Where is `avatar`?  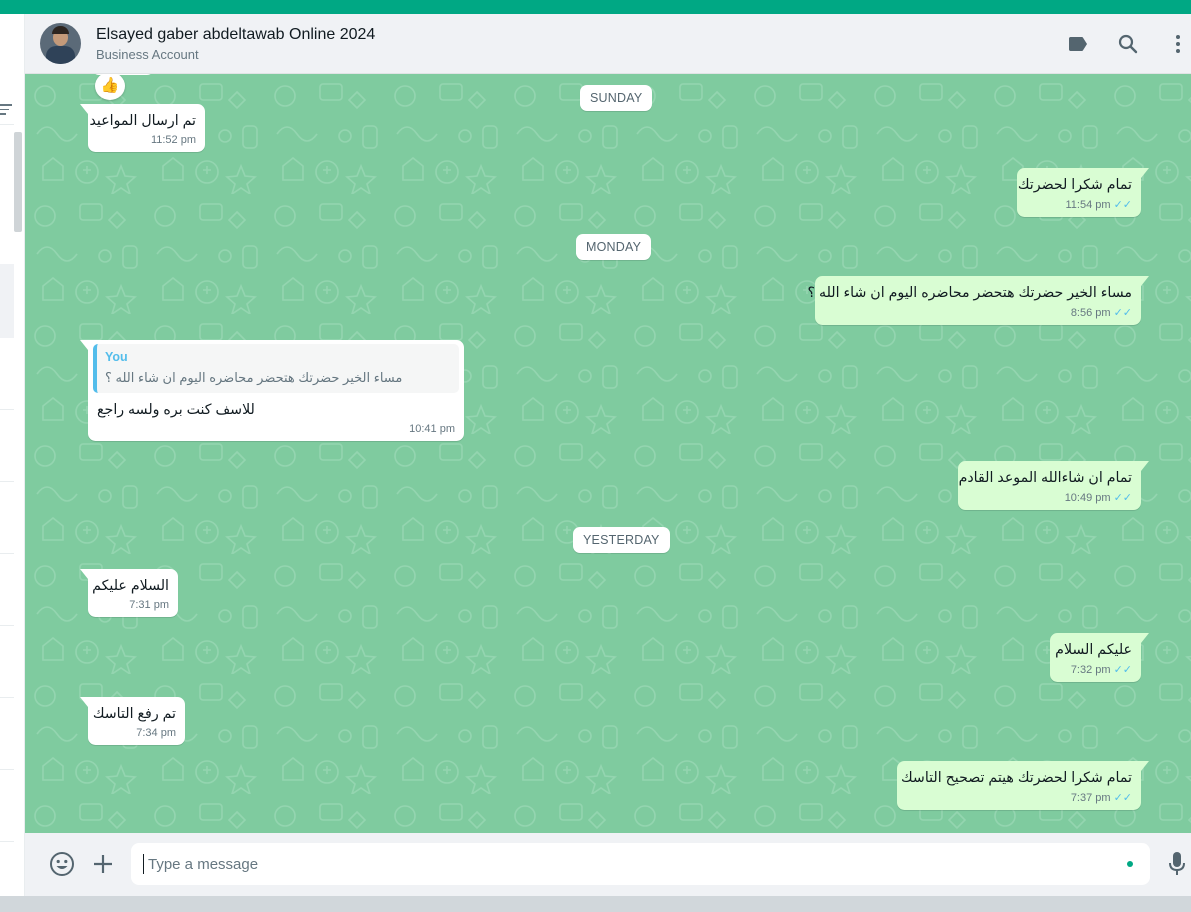
avatar is located at coordinates (60, 43).